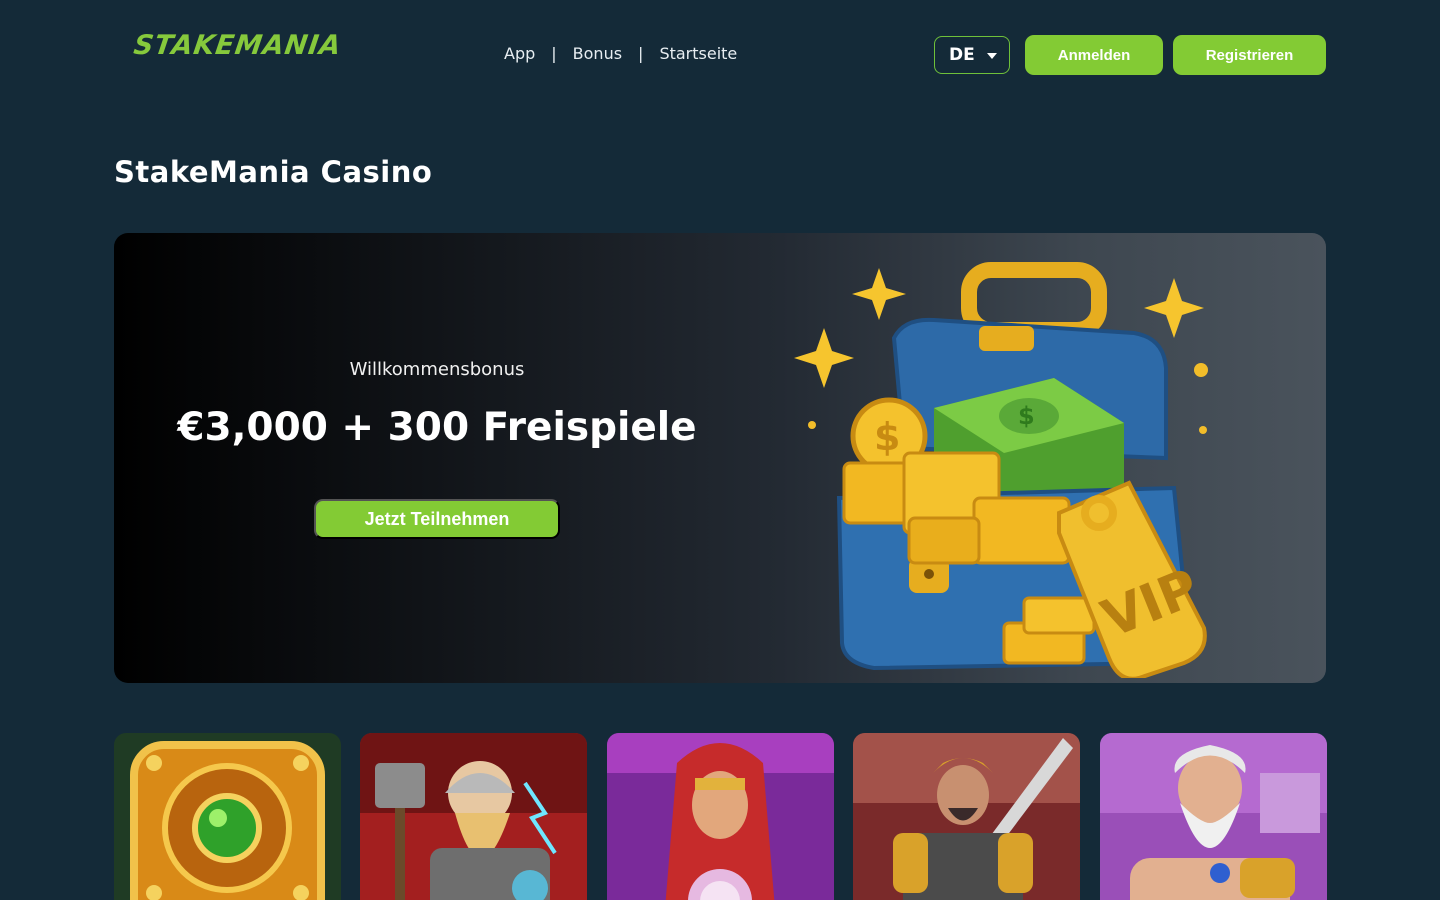 This screenshot has width=1440, height=900. What do you see at coordinates (698, 53) in the screenshot?
I see `nav-link-startseite: Startseite` at bounding box center [698, 53].